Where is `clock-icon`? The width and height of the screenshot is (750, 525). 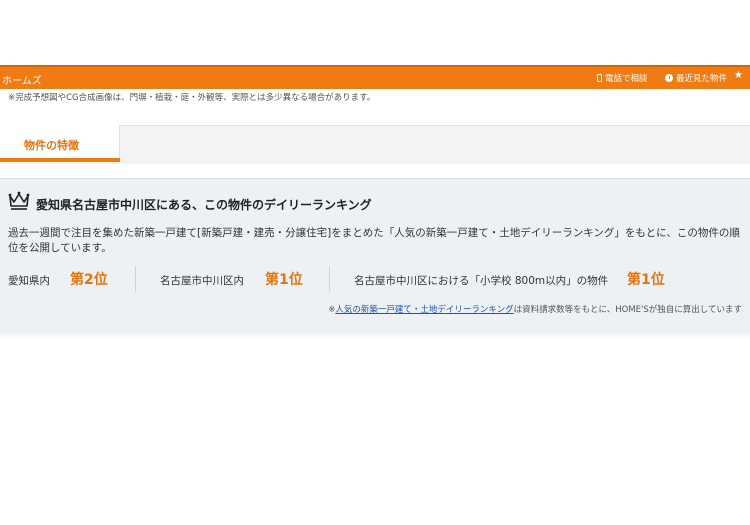 clock-icon is located at coordinates (669, 78).